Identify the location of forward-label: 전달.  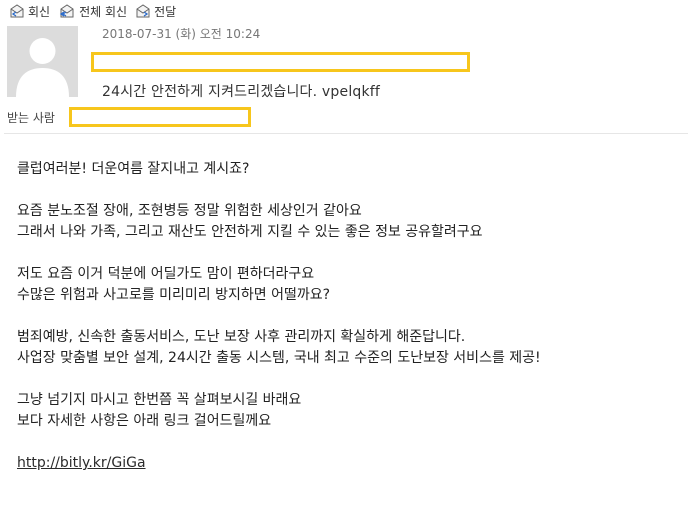
(165, 11).